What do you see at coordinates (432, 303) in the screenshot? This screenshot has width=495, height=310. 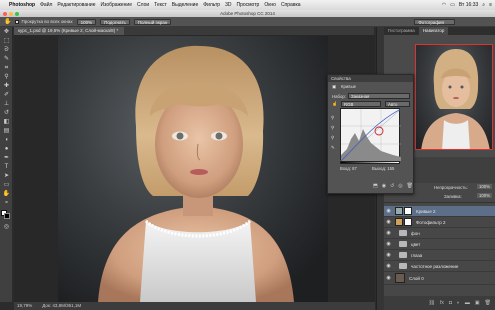 I see `link-icon: ⛓` at bounding box center [432, 303].